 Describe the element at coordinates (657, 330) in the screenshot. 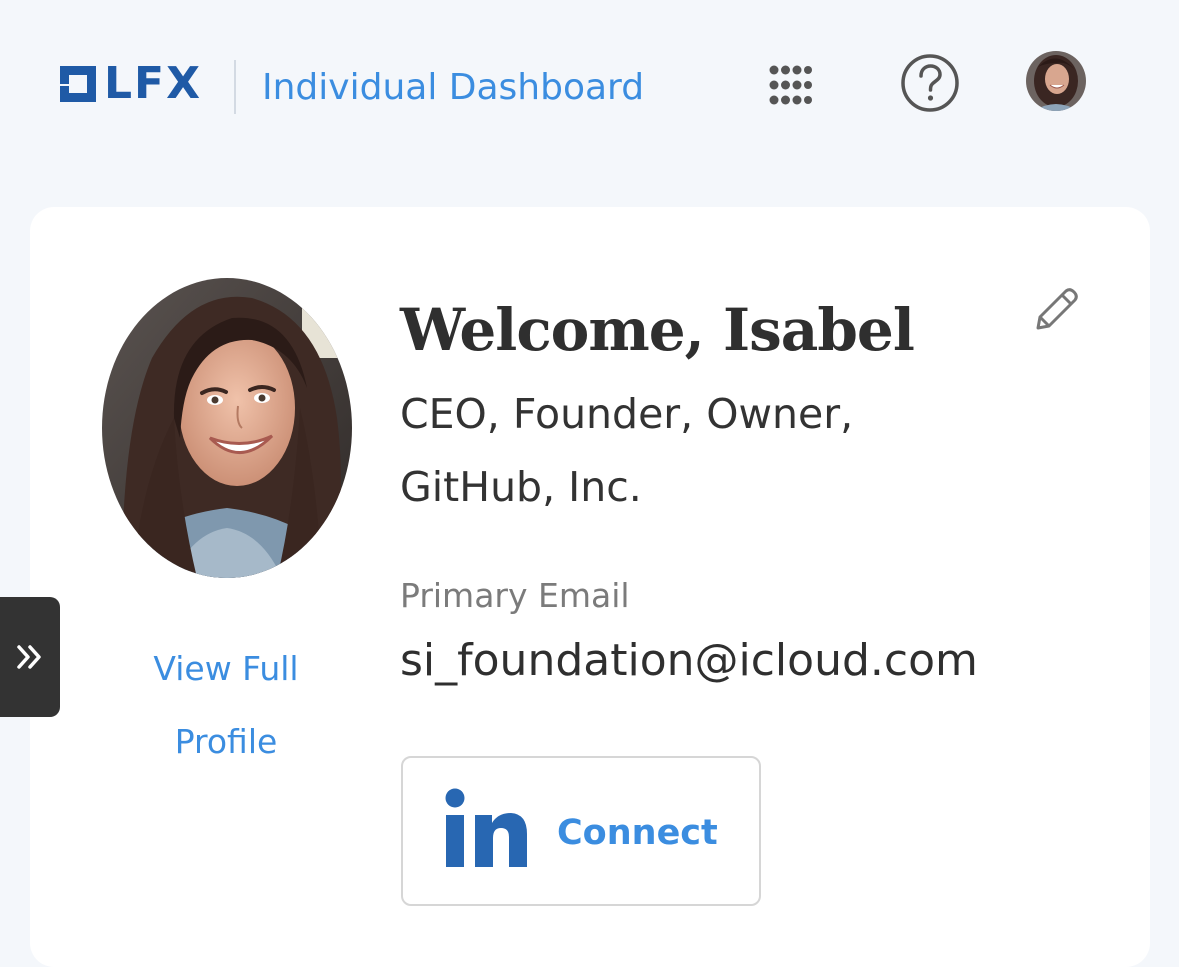

I see `welcome-heading: Welcome, Isabel` at that location.